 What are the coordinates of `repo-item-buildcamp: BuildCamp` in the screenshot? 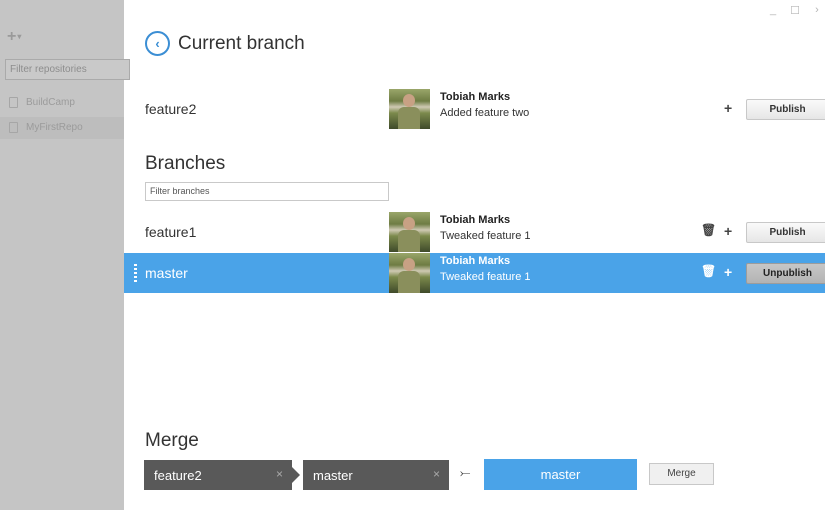 It's located at (62, 103).